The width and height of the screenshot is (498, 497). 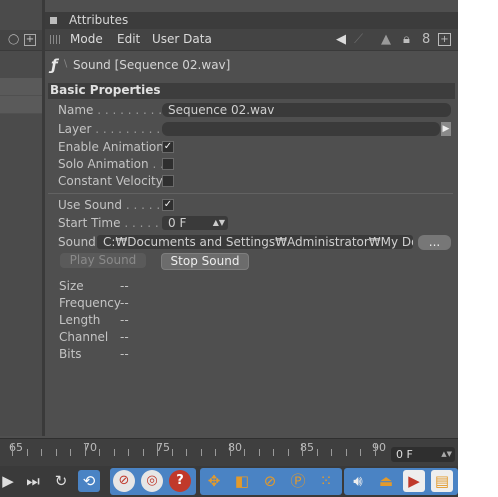 What do you see at coordinates (358, 39) in the screenshot?
I see `forward-arrow-icon: ⟋` at bounding box center [358, 39].